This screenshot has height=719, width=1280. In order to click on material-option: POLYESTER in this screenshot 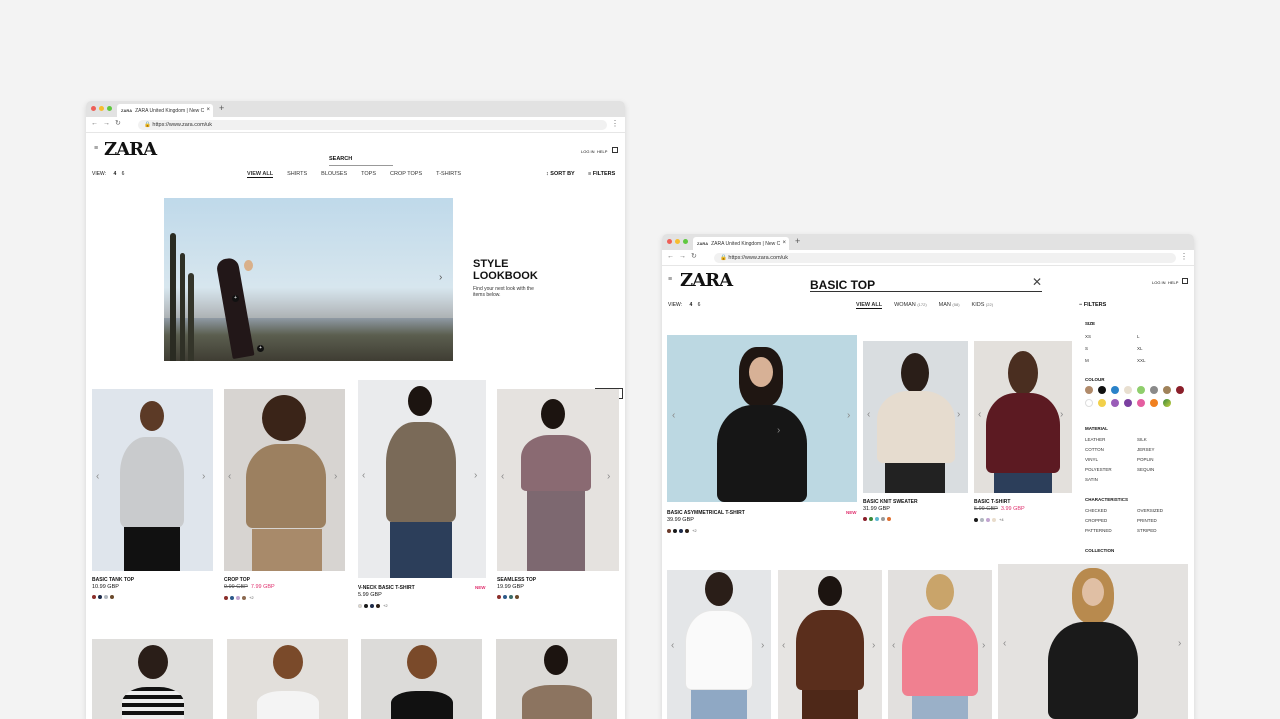, I will do `click(1098, 470)`.